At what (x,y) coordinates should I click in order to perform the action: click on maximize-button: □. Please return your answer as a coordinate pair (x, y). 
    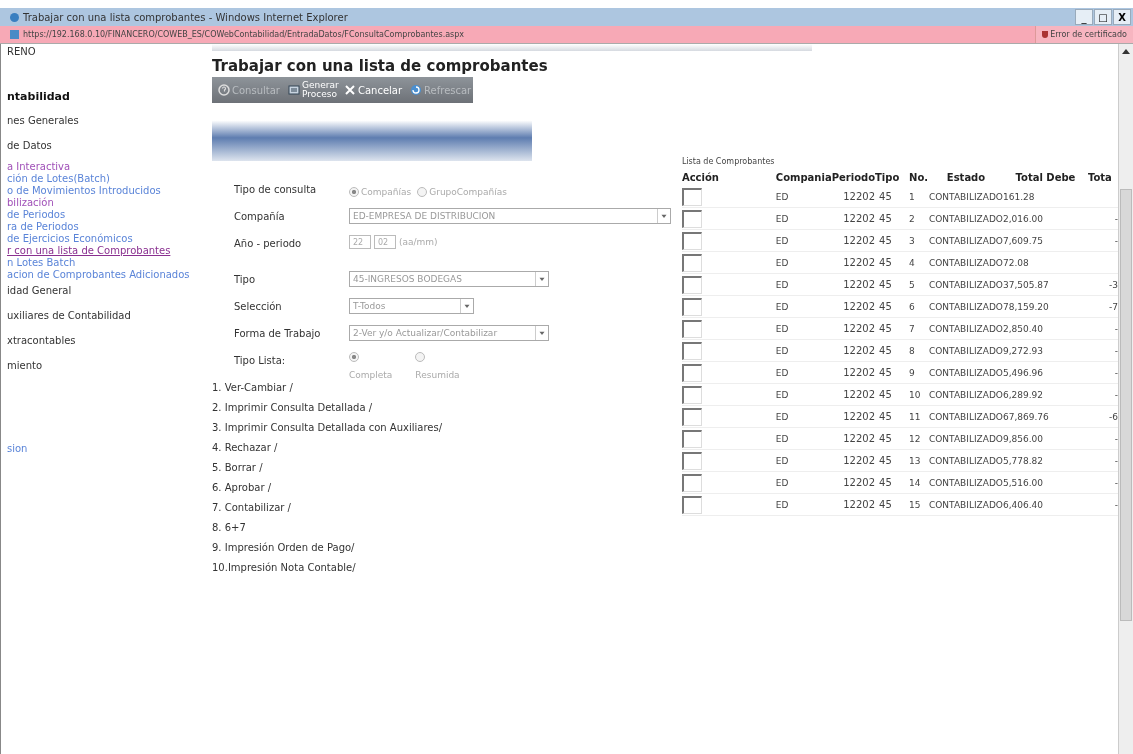
    Looking at the image, I should click on (1103, 17).